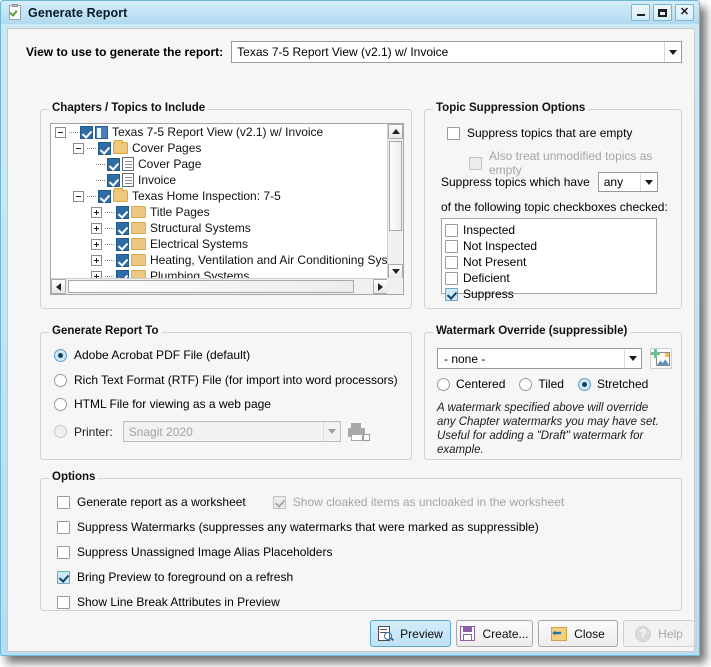  I want to click on tree-item: Electrical Systems, so click(219, 244).